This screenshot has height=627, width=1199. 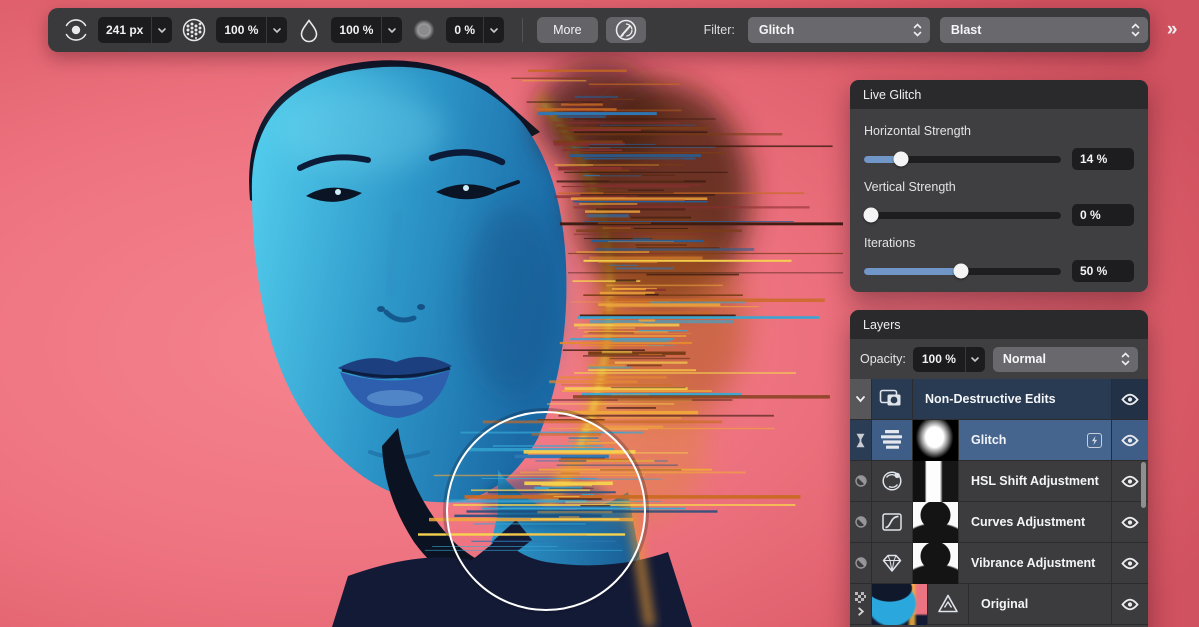 I want to click on layer-row-glitch: Glitch, so click(x=999, y=440).